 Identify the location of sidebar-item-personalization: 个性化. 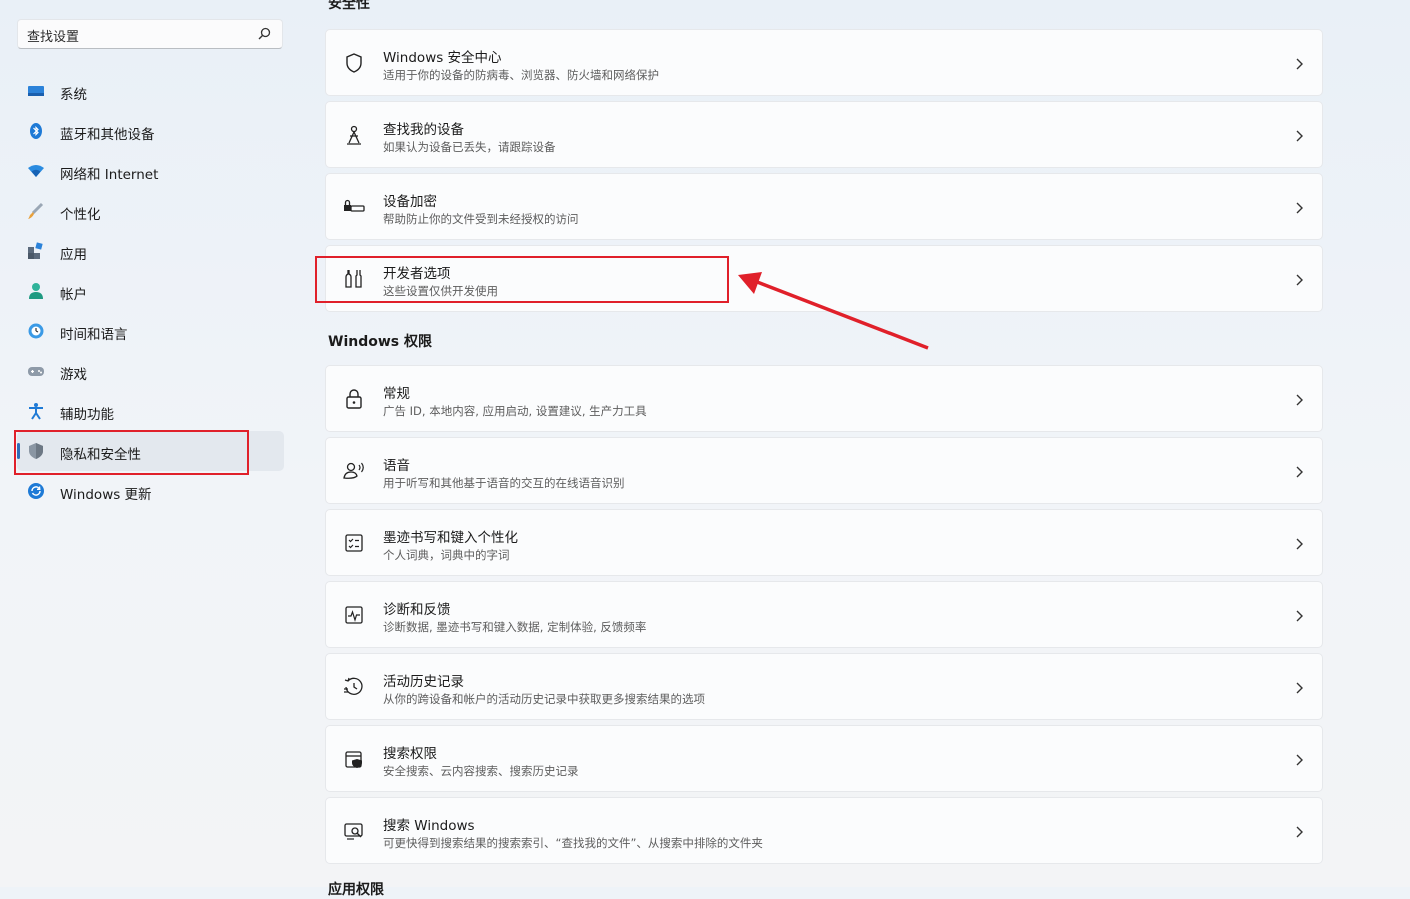
(150, 211).